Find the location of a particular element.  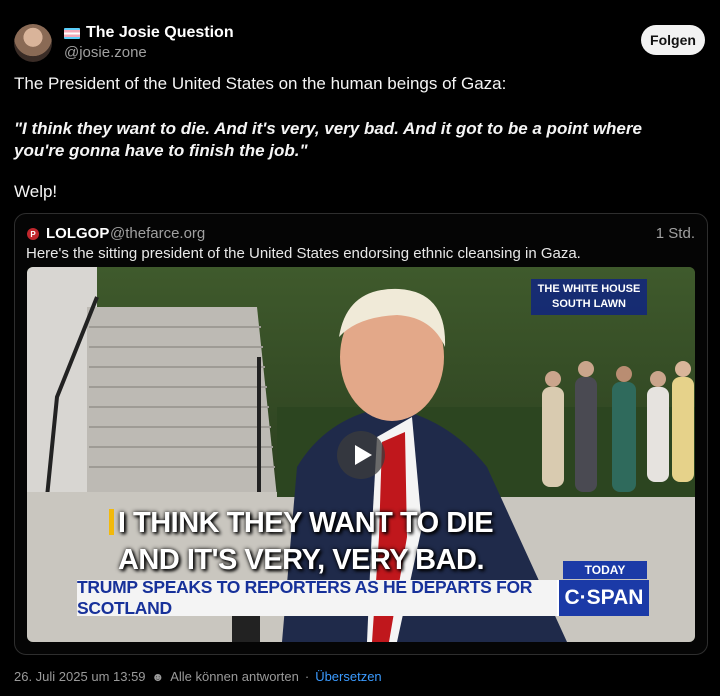

play-button is located at coordinates (361, 455).